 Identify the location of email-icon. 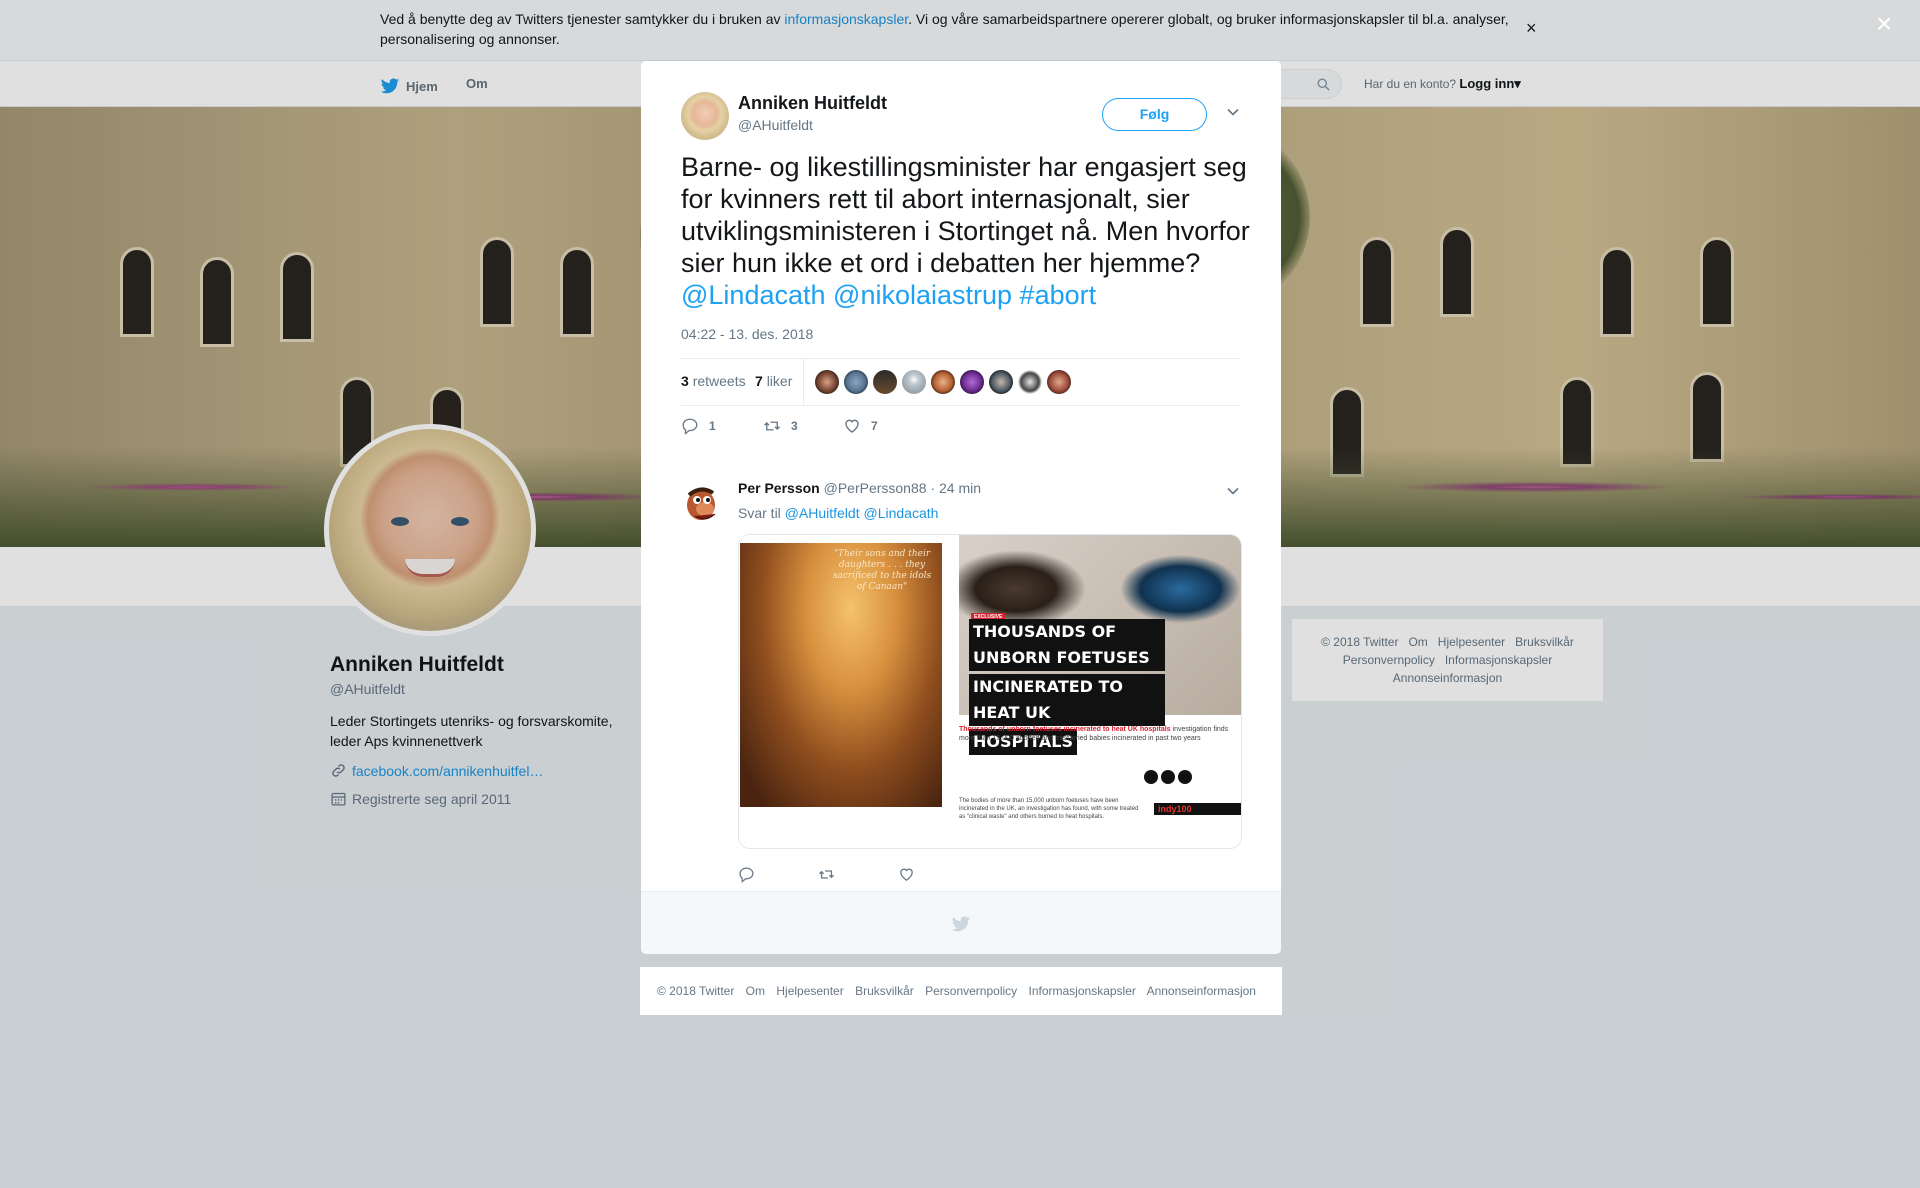
(1185, 777).